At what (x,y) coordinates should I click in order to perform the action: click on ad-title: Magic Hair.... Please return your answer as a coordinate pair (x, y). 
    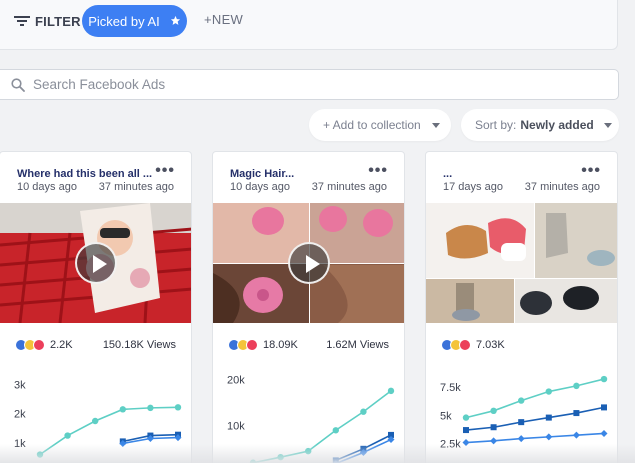
    Looking at the image, I should click on (262, 174).